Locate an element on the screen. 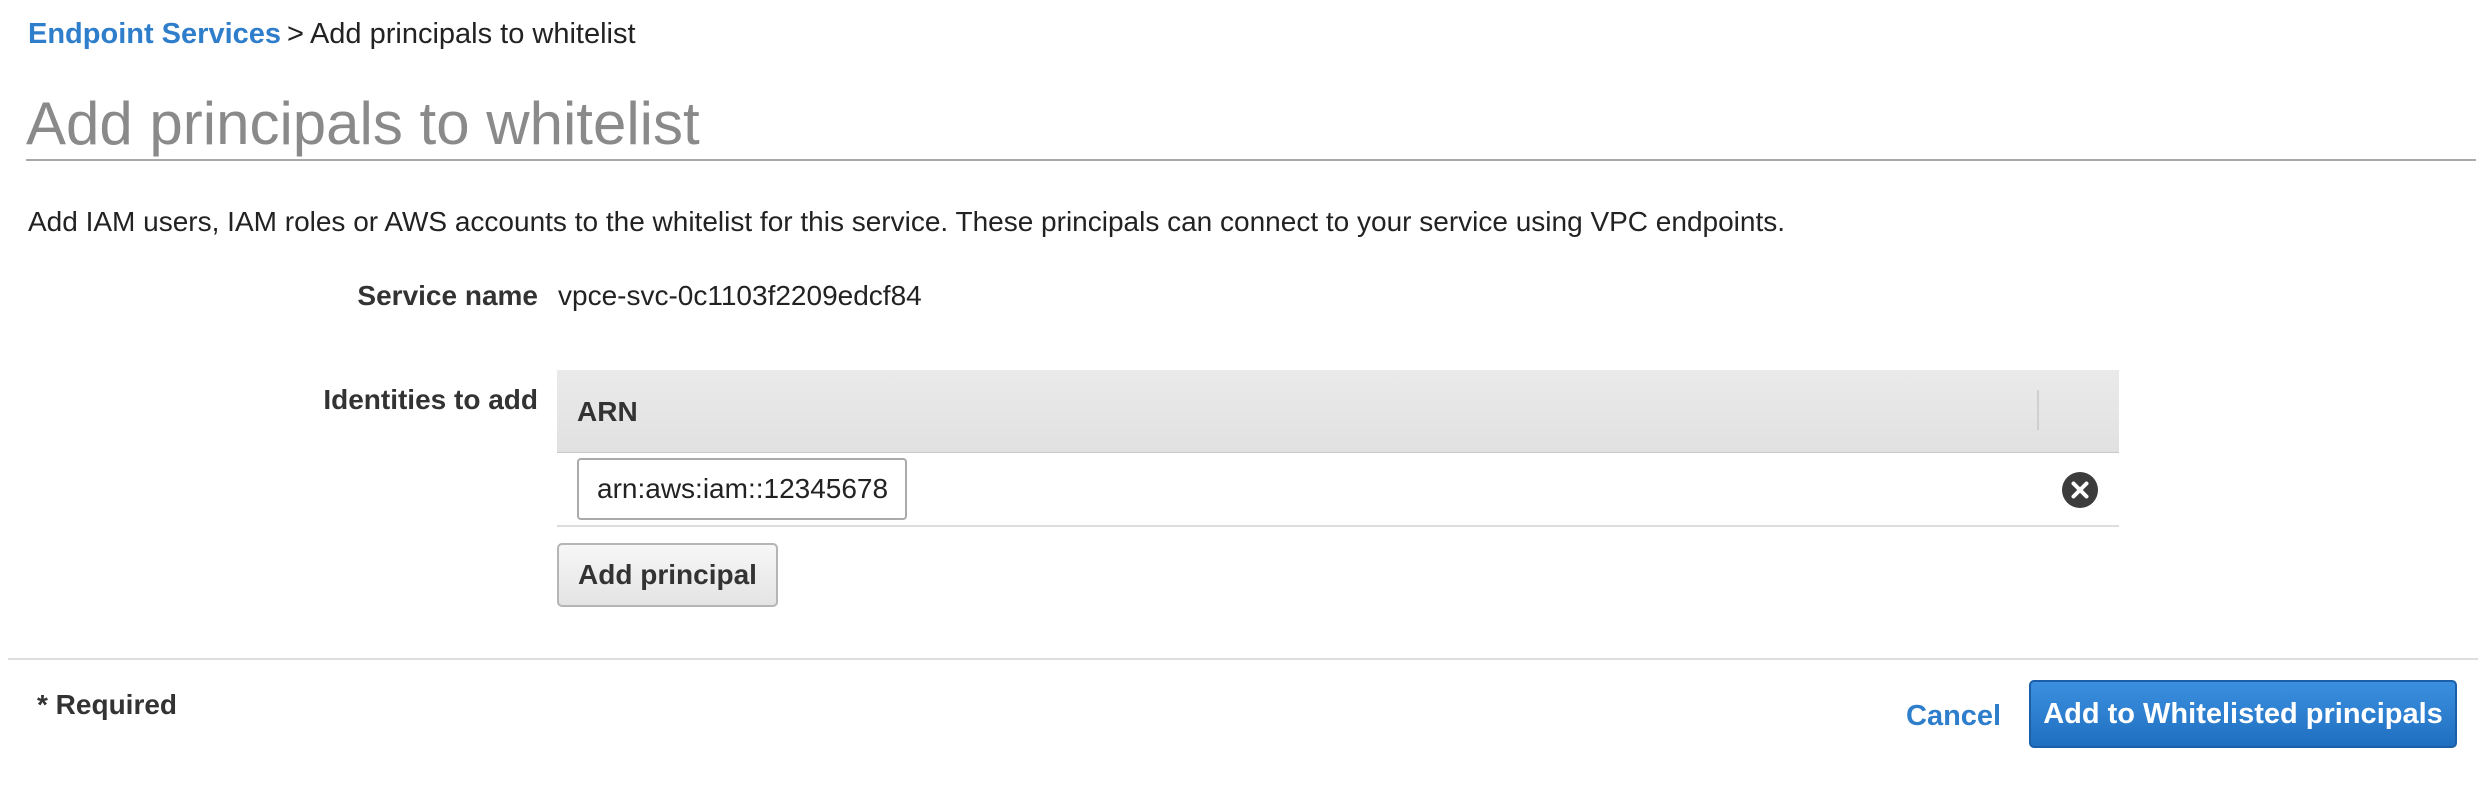  identities-table: ARN is located at coordinates (1338, 448).